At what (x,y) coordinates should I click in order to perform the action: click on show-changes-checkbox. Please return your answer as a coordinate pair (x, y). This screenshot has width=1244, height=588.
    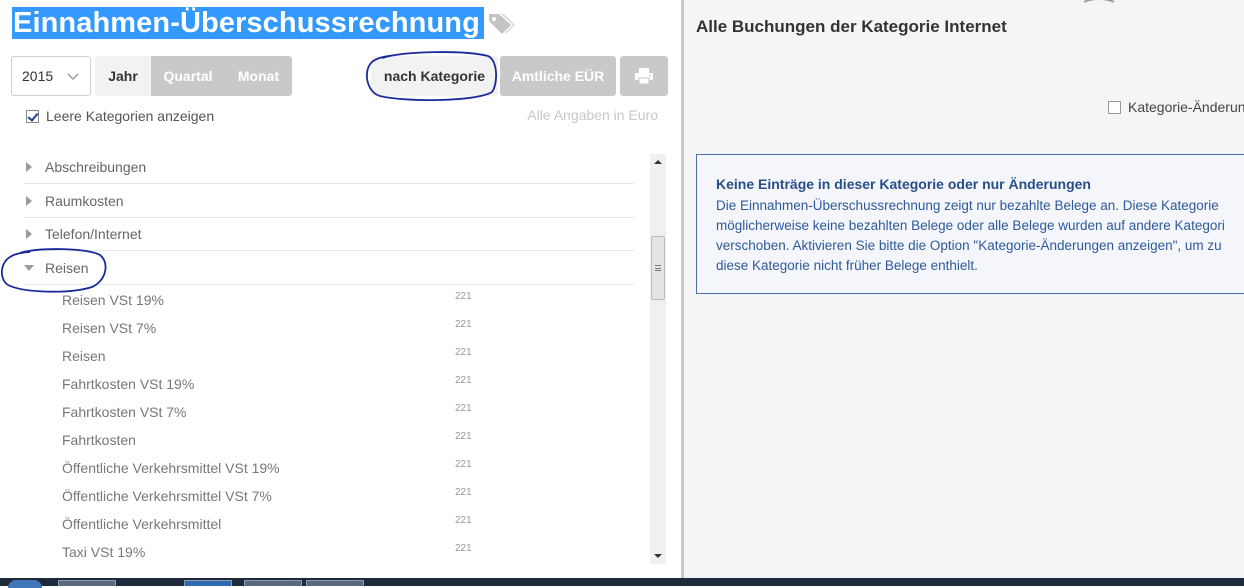
    Looking at the image, I should click on (1114, 107).